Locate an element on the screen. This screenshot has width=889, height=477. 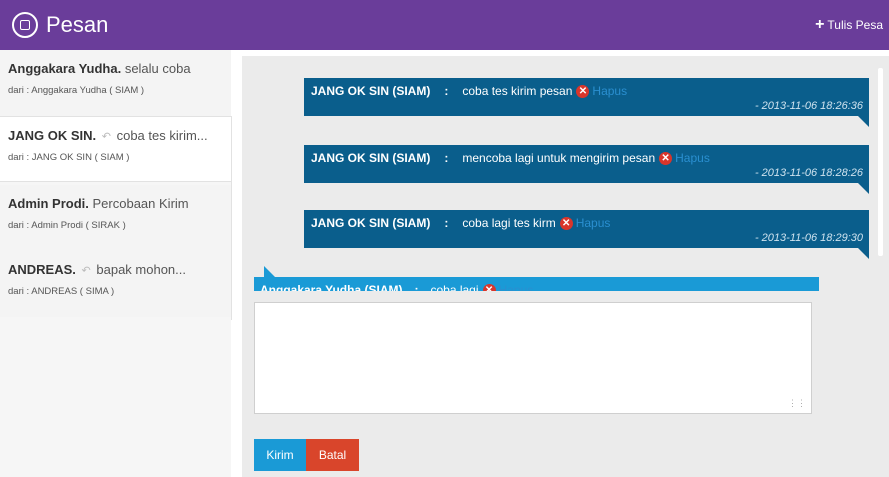
inbox-item: Admin Prodi. Percobaan Kirim dari is located at coordinates (115, 218).